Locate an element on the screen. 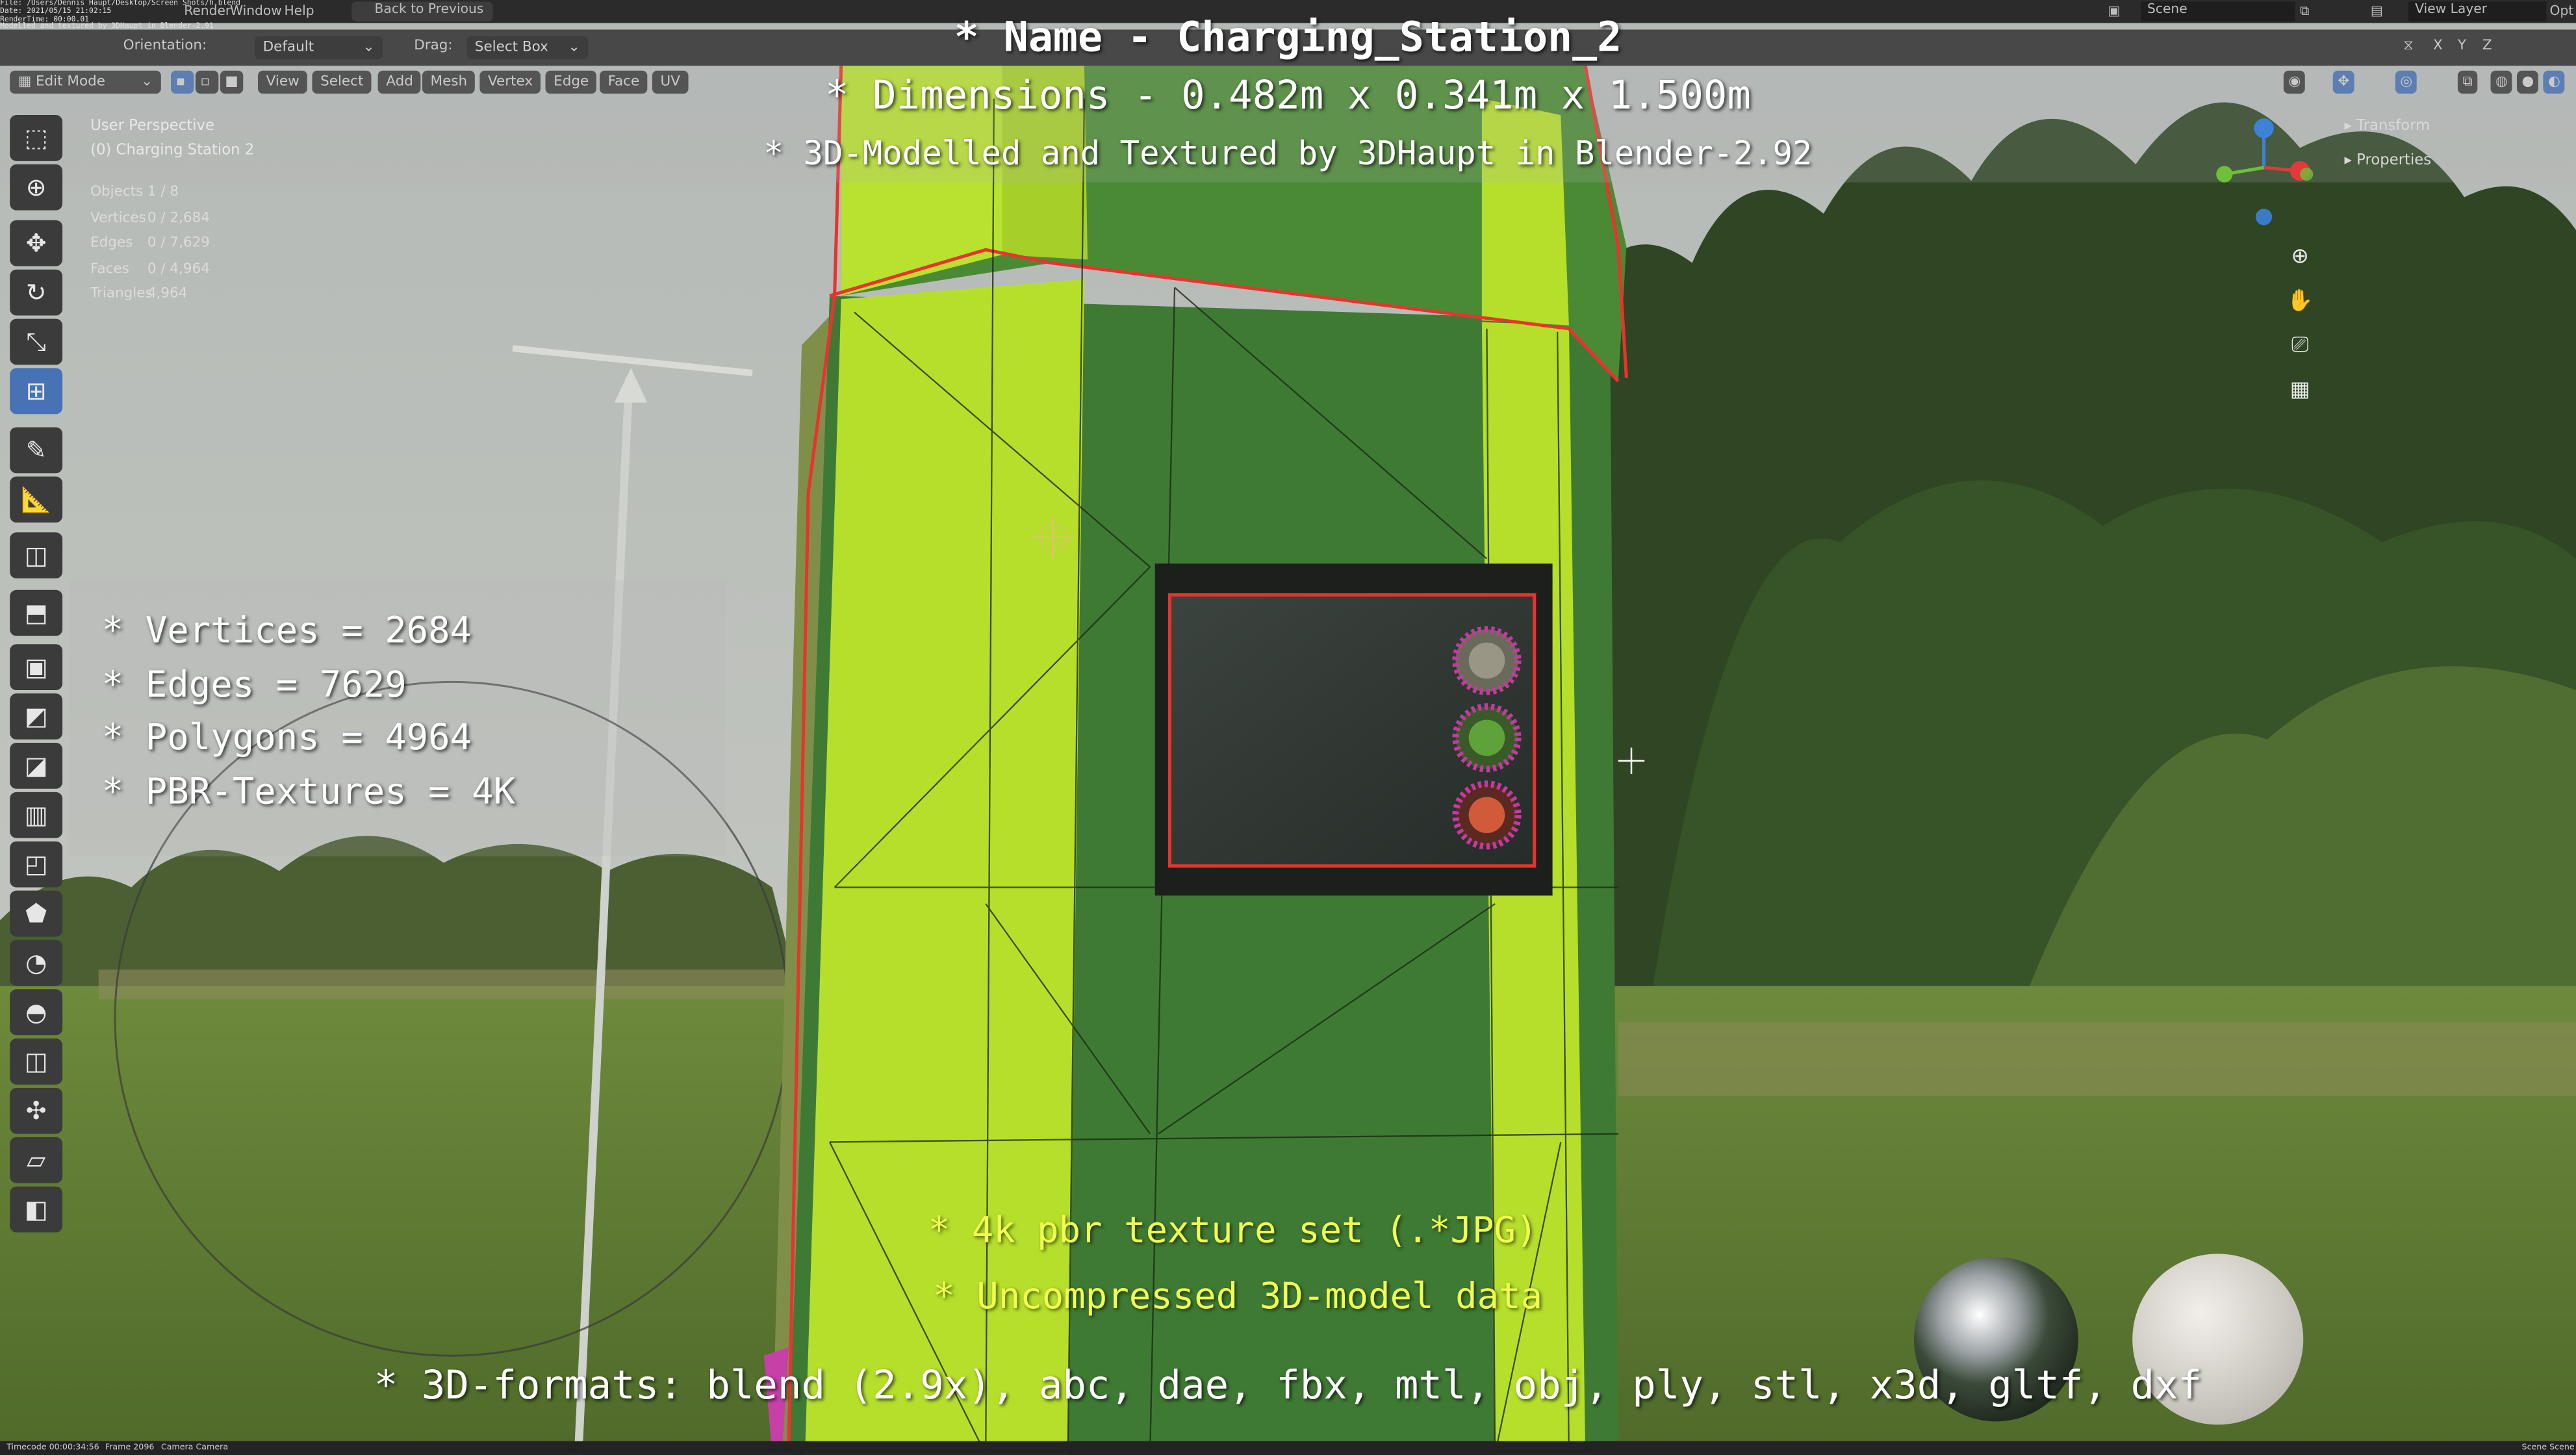 The height and width of the screenshot is (1455, 2576). pan-hand-icon: ✋ is located at coordinates (2300, 301).